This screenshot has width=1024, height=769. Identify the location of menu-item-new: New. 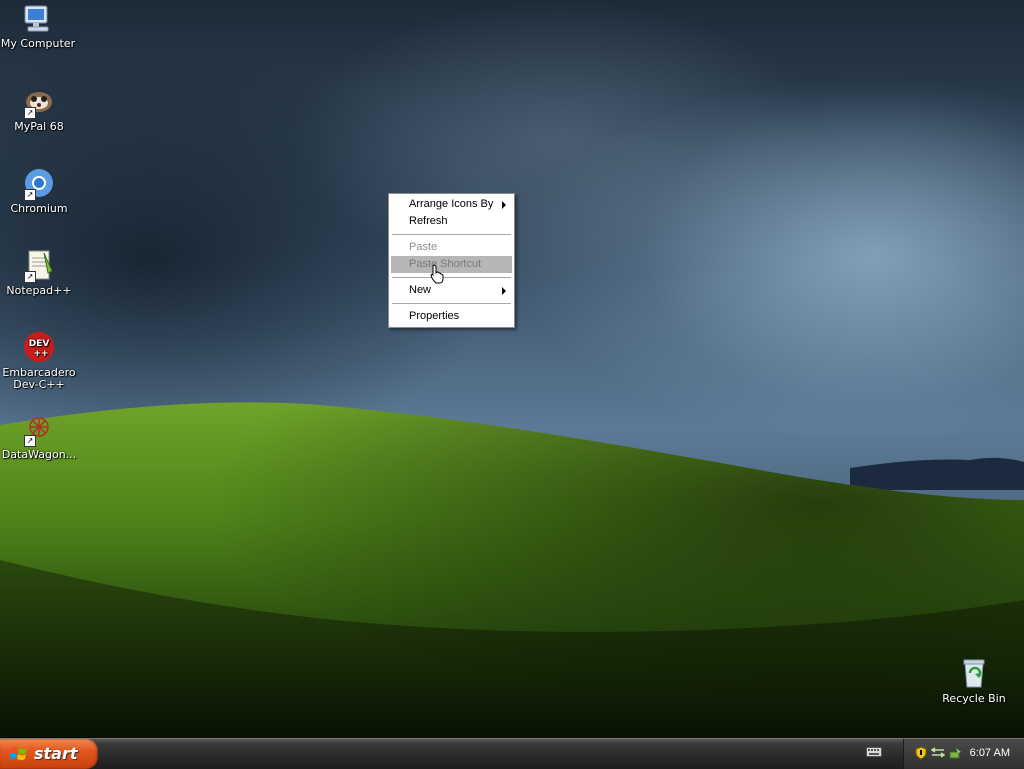
(451, 290).